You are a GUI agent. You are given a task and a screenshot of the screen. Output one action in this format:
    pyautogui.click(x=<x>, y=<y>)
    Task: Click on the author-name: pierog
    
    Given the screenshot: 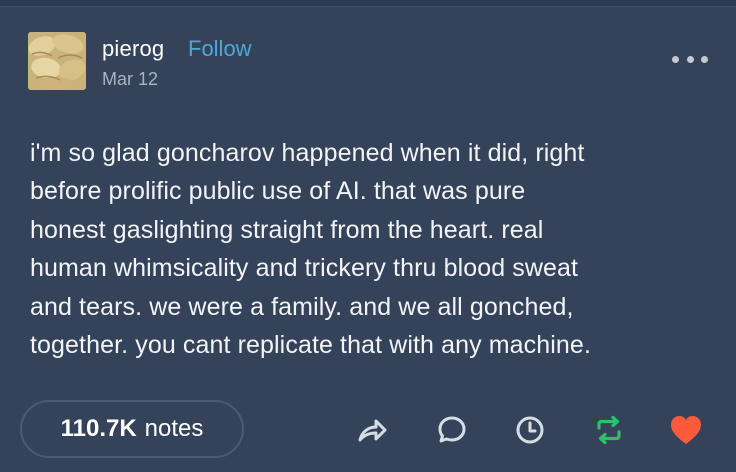 What is the action you would take?
    pyautogui.click(x=133, y=49)
    